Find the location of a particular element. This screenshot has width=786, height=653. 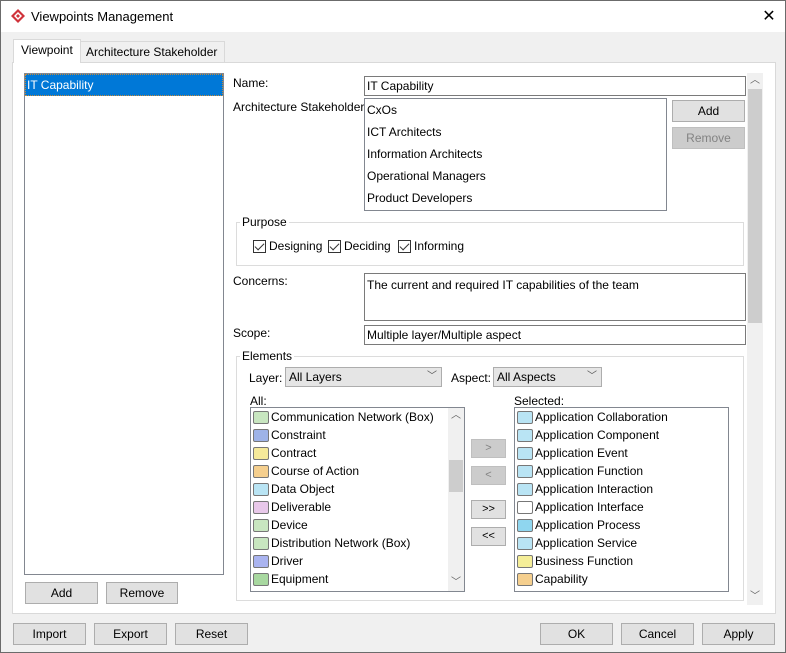

element-list-item: Application Component is located at coordinates (621, 435).